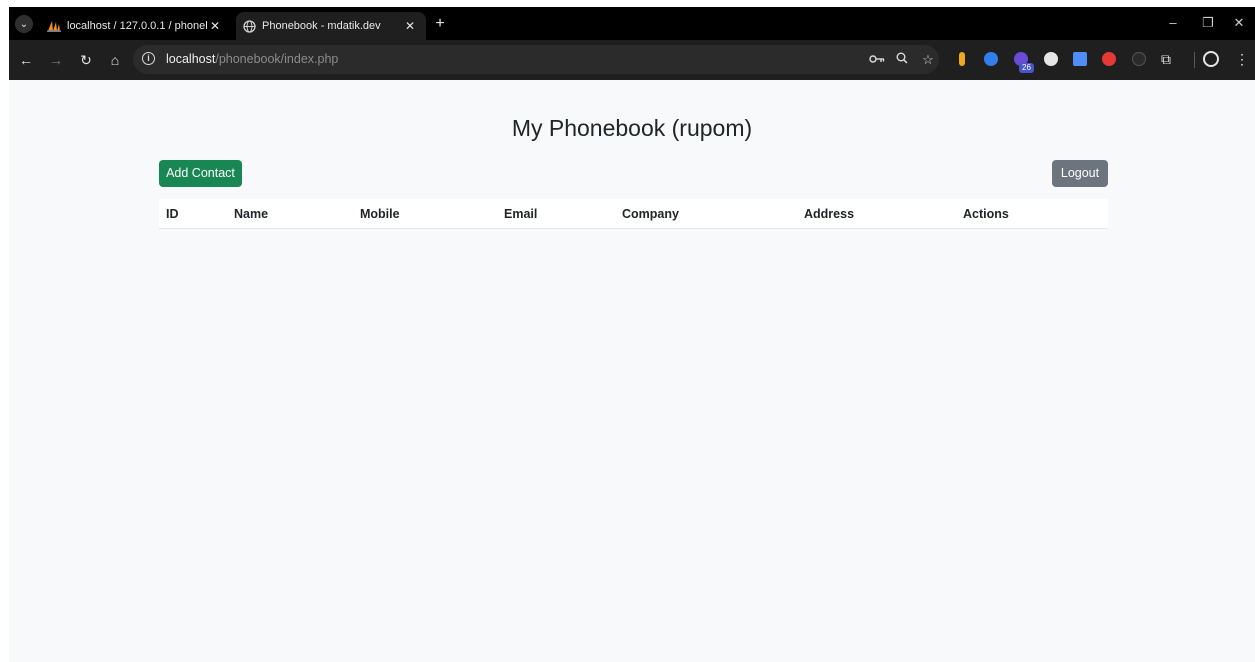 This screenshot has width=1255, height=662. Describe the element at coordinates (251, 214) in the screenshot. I see `column-header-name: Name` at that location.